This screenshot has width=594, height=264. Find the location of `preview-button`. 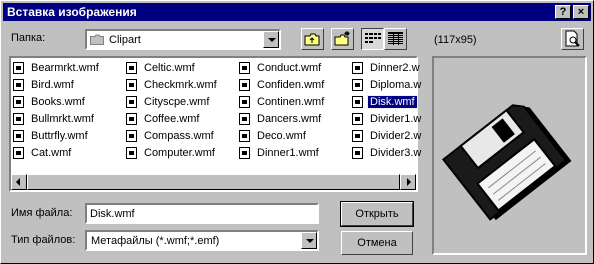

preview-button is located at coordinates (572, 39).